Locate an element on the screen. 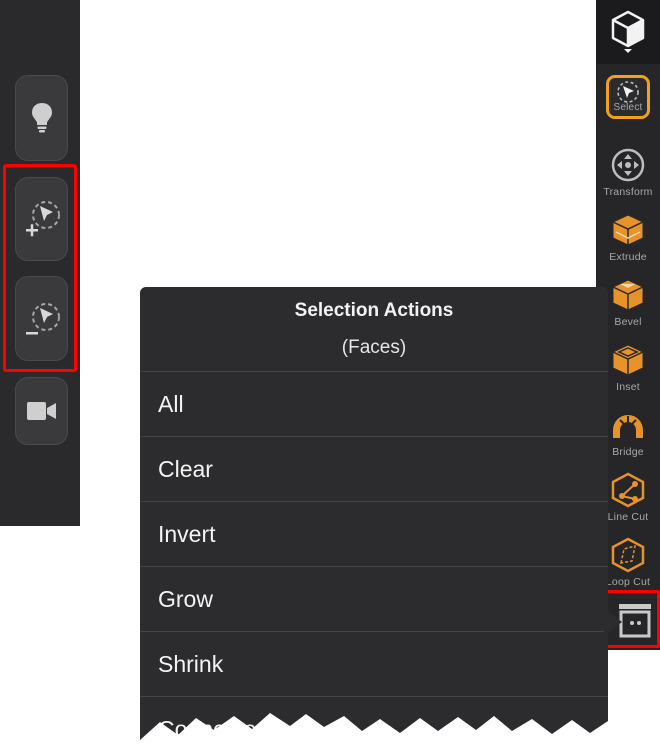  tool-loop-cut-label: Loop Cut is located at coordinates (628, 582).